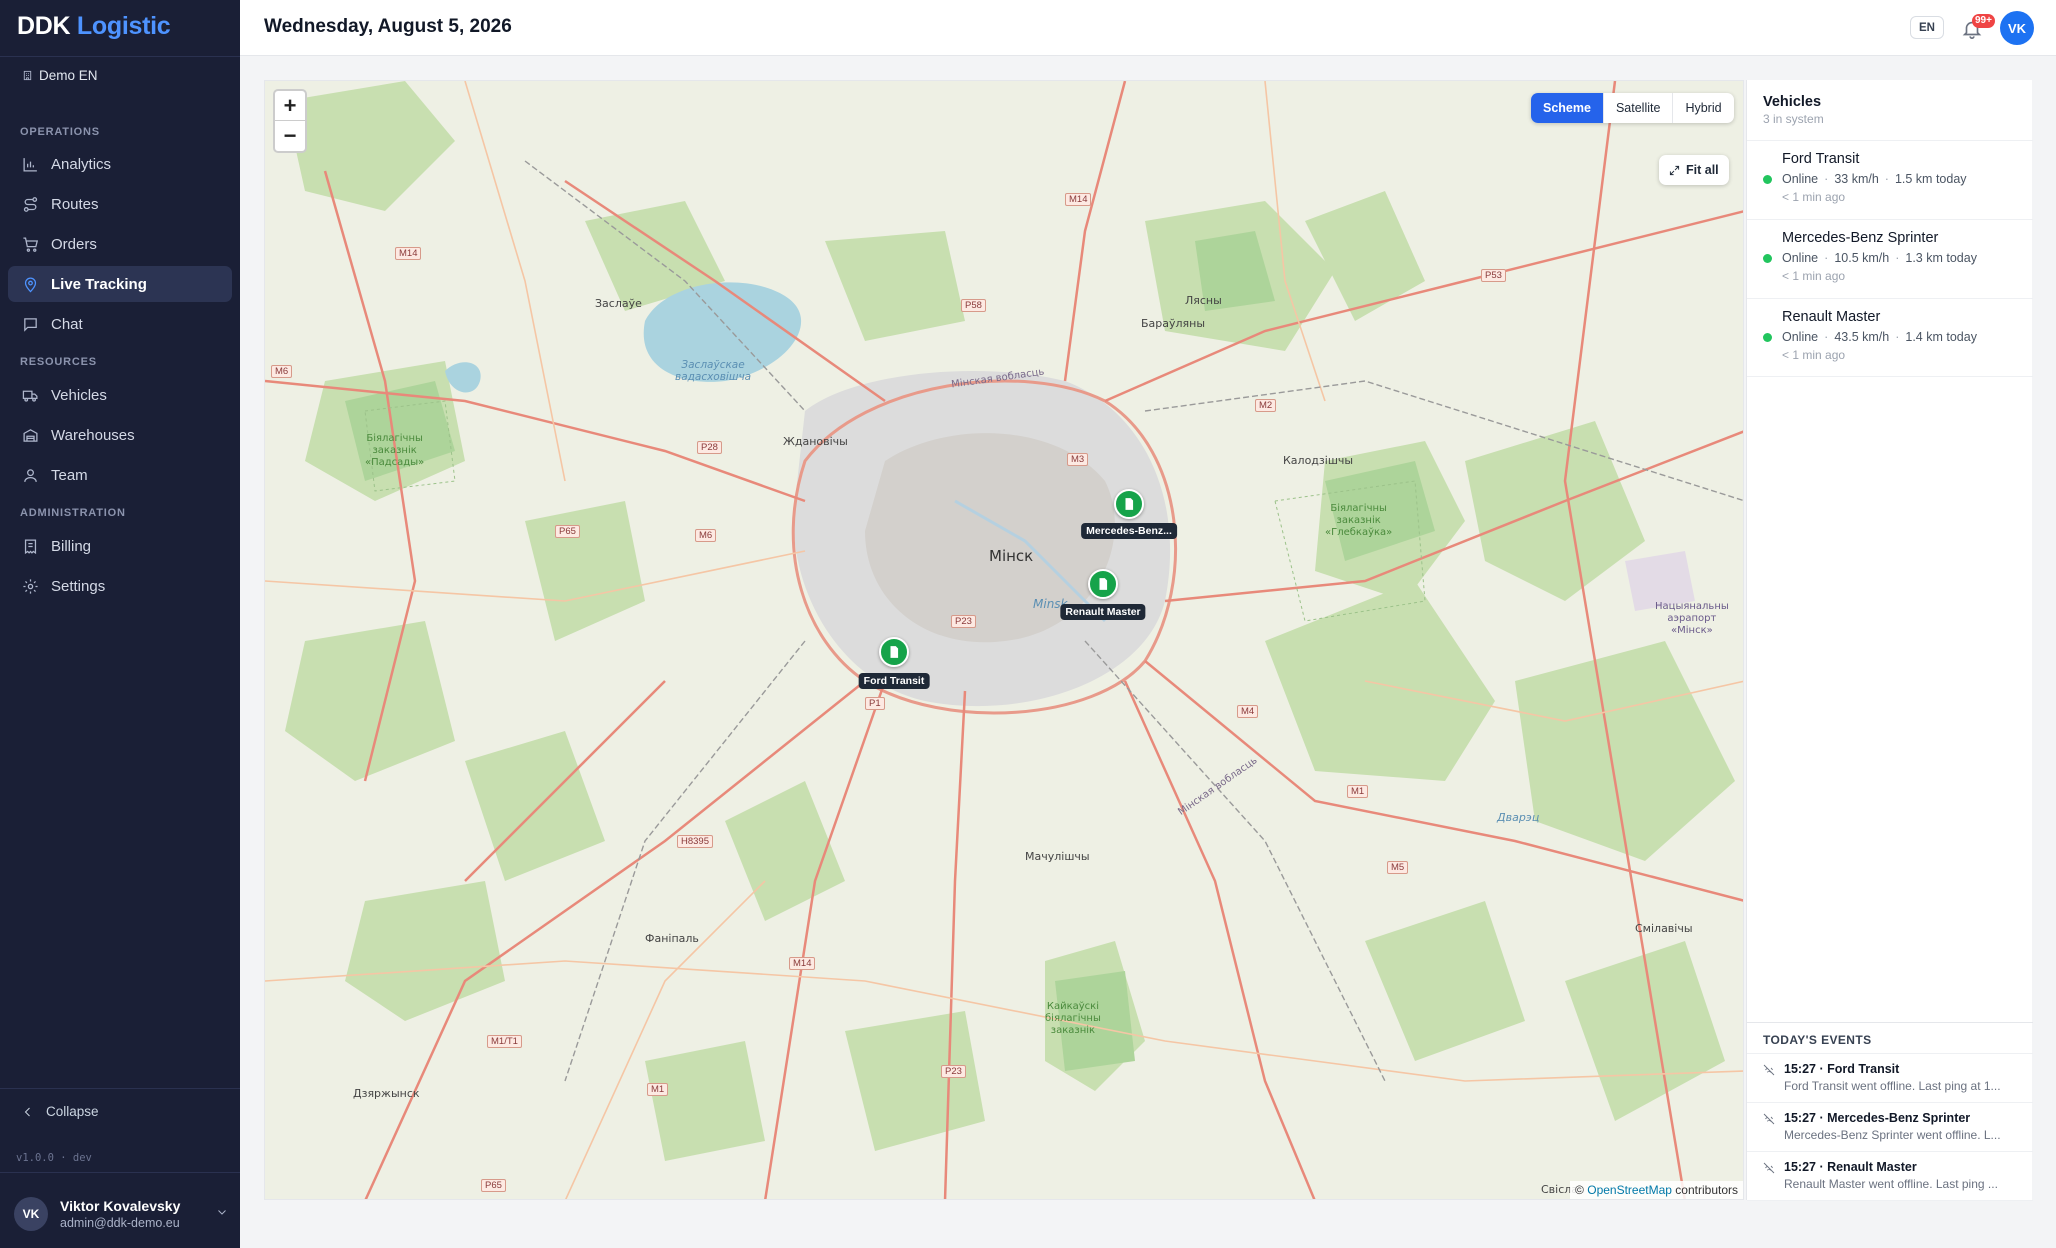  Describe the element at coordinates (27, 75) in the screenshot. I see `building-icon` at that location.